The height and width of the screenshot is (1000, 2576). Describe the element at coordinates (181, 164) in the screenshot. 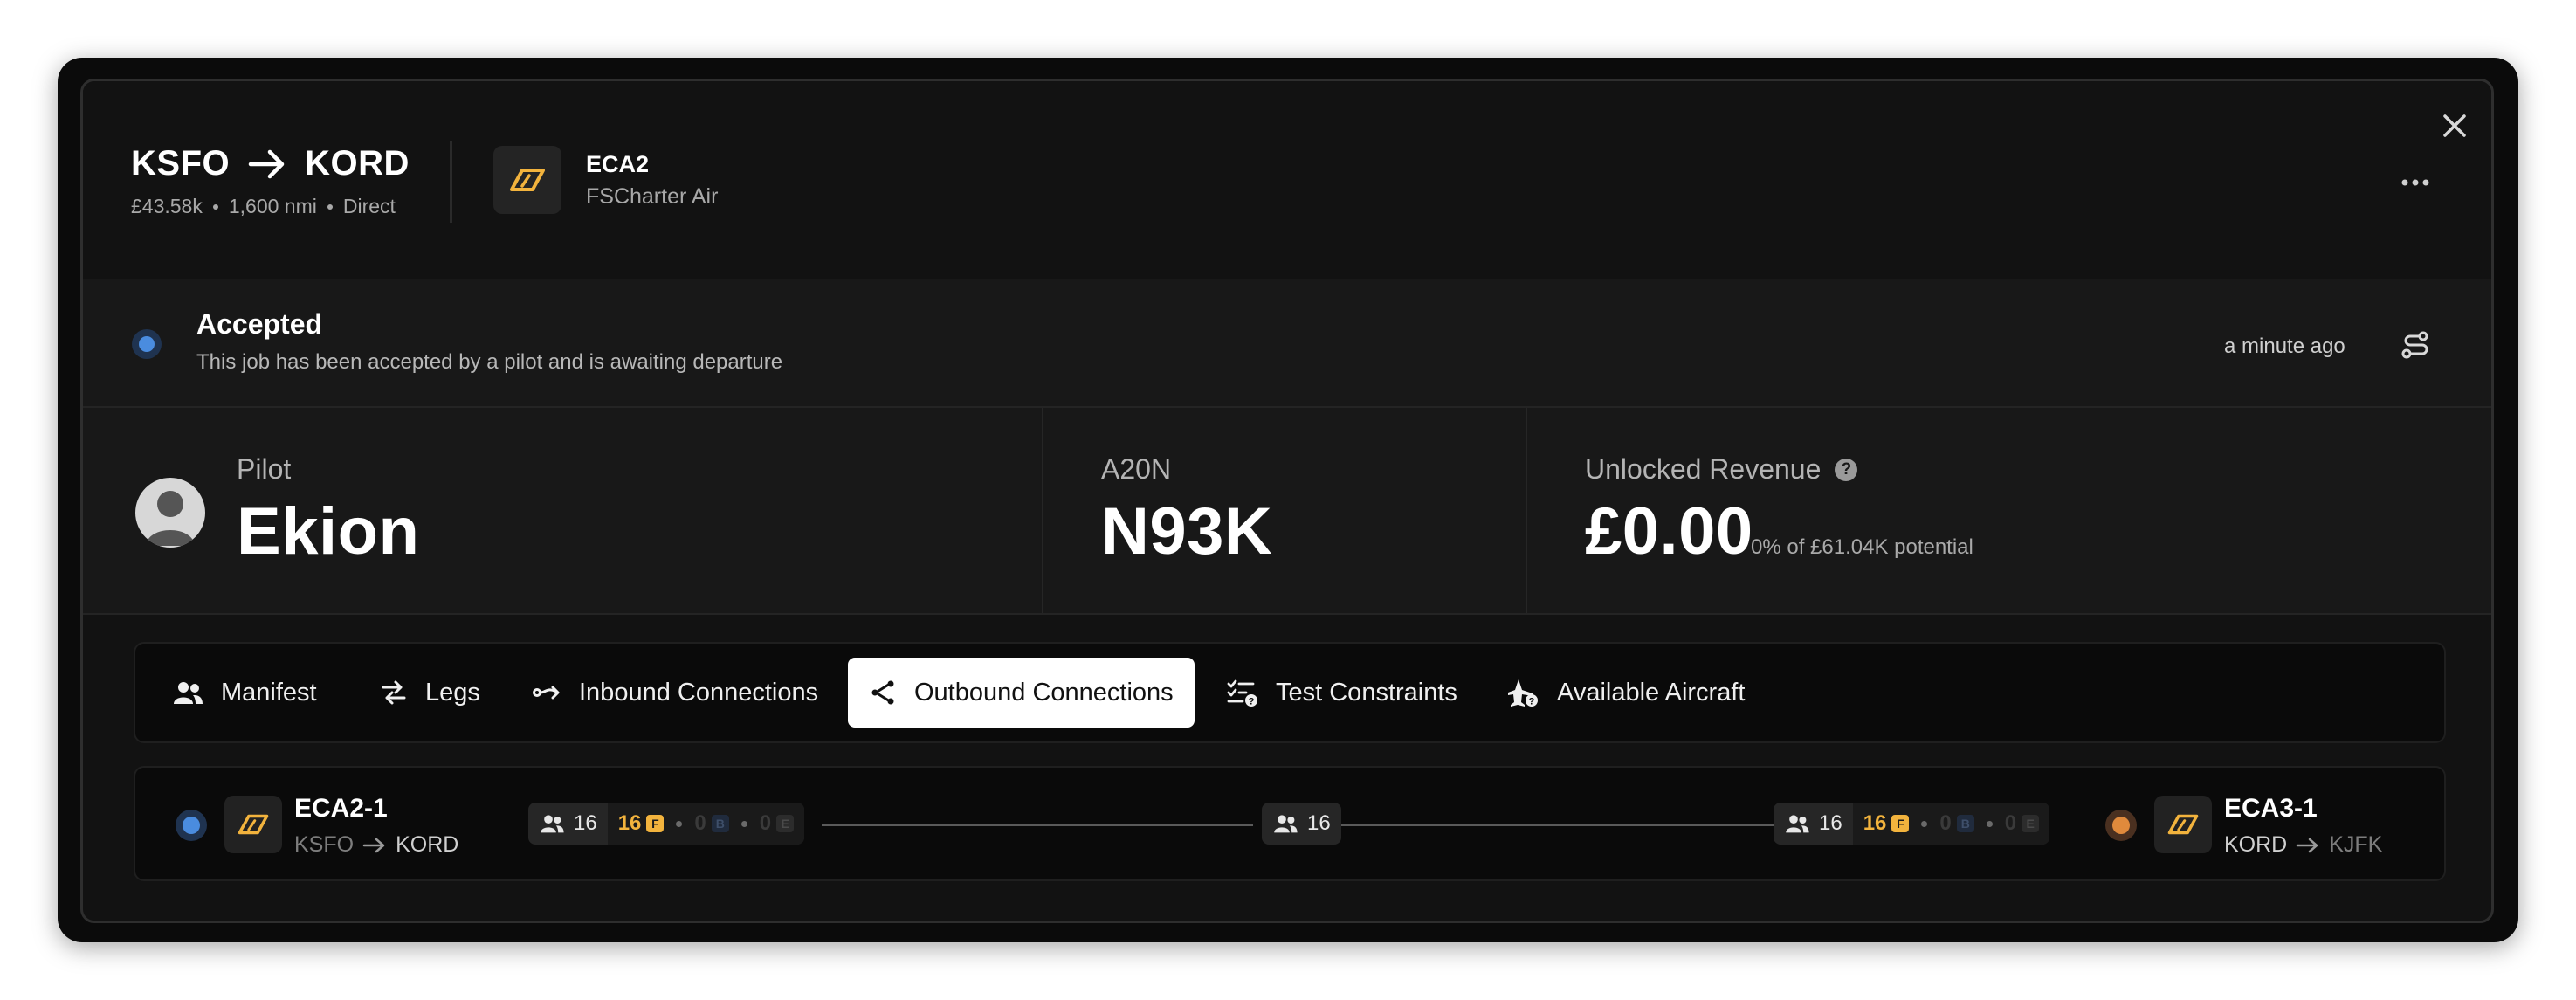

I see `origin-code: KSFO` at that location.